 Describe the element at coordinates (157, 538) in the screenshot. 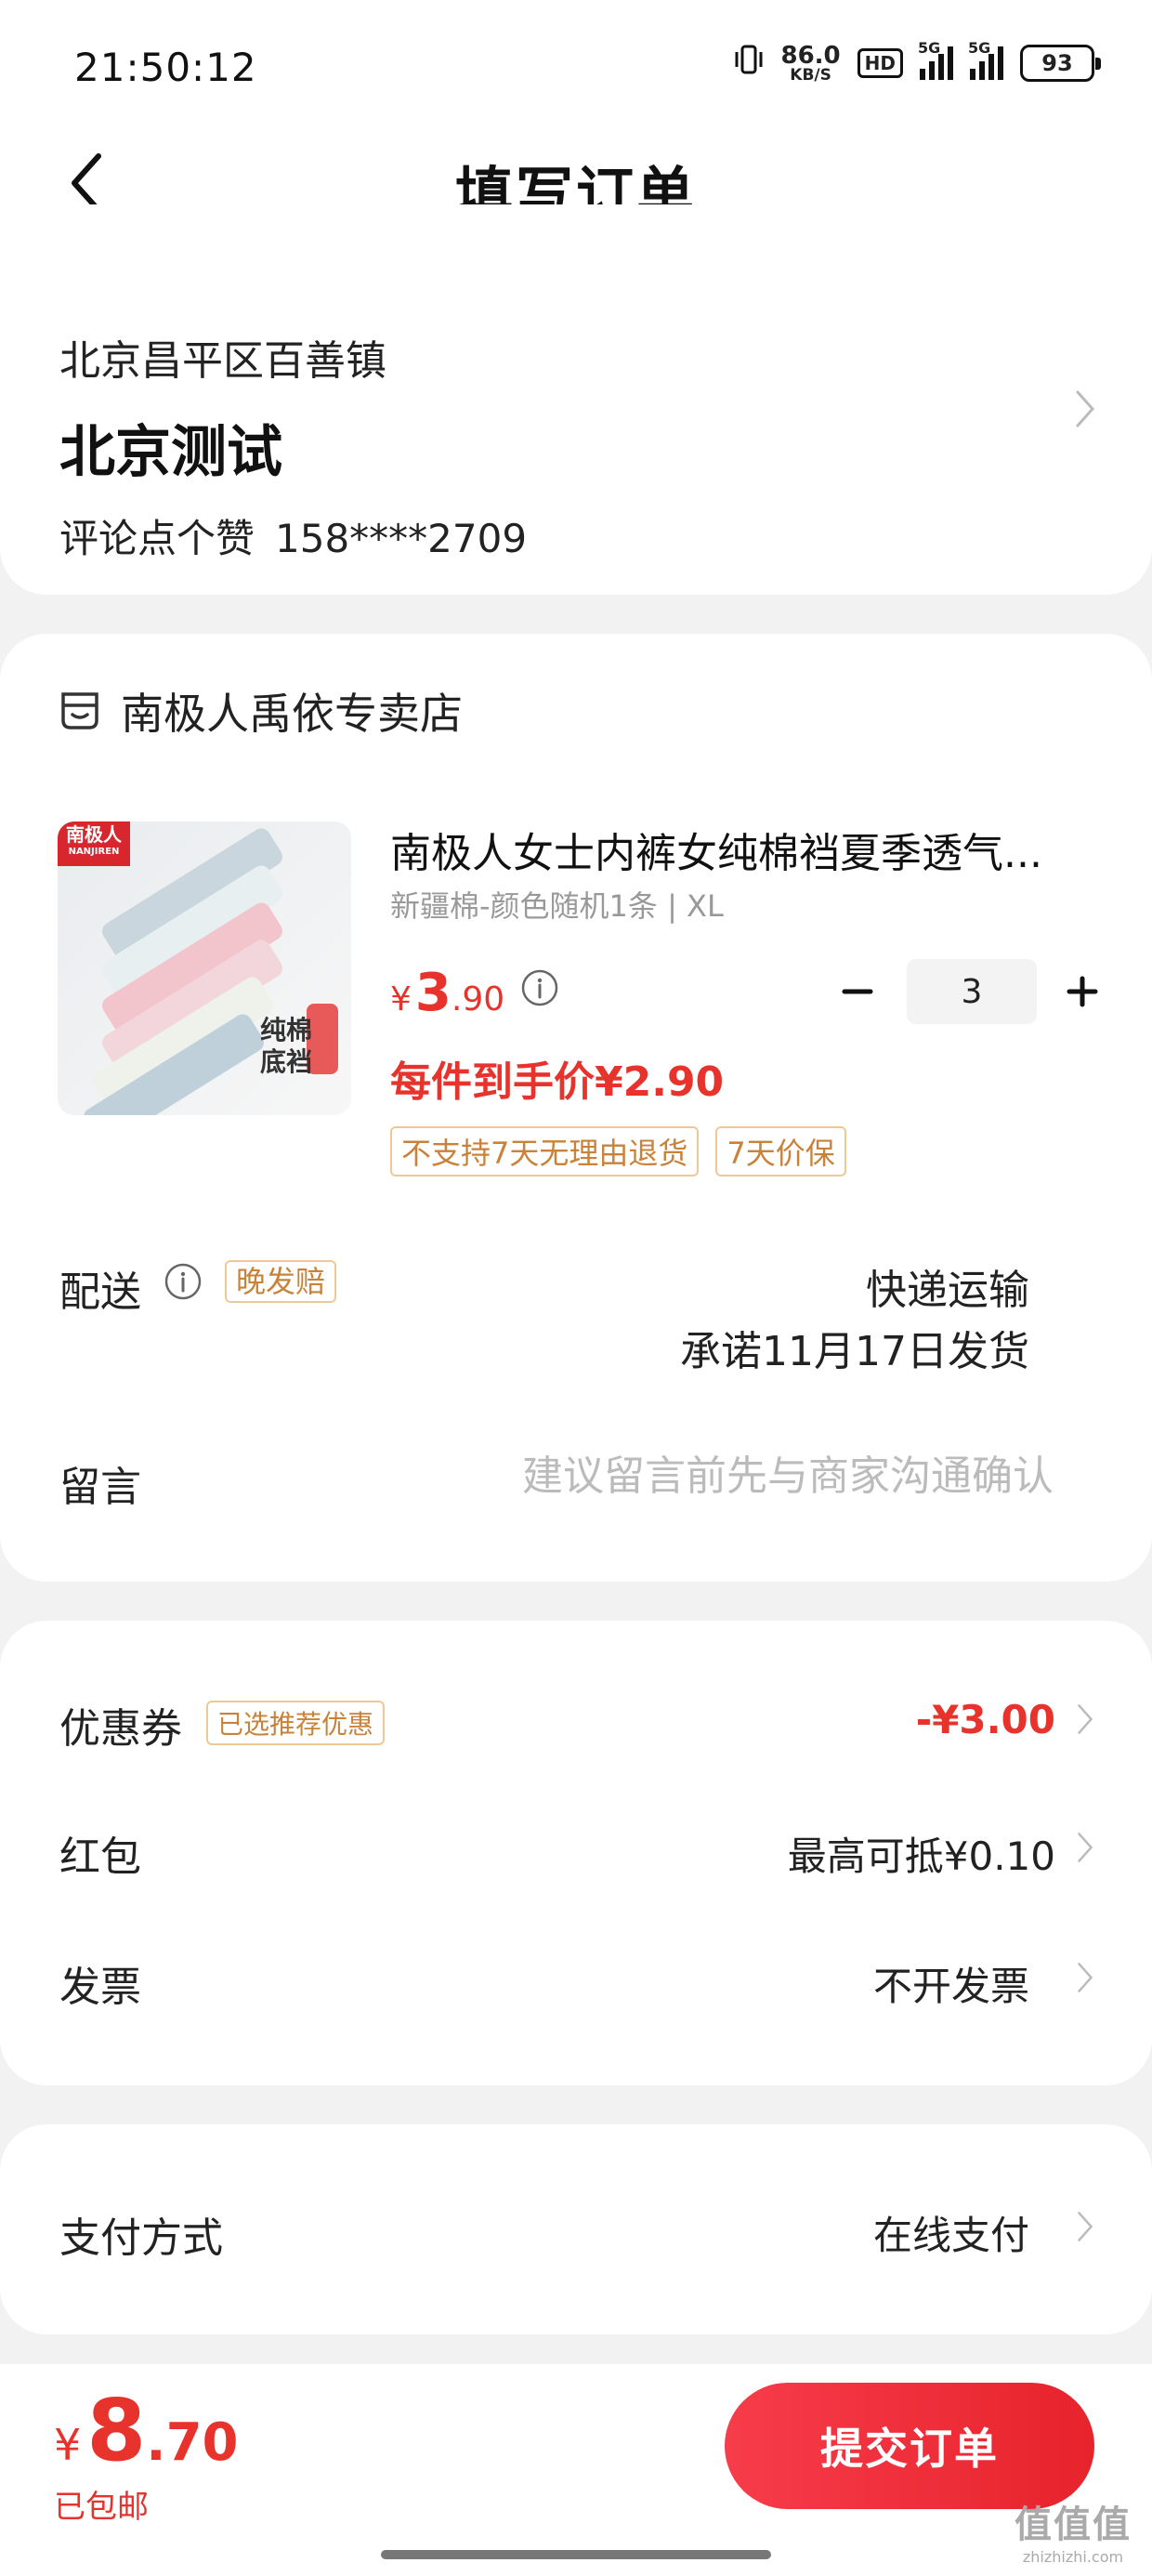

I see `contact-name: 评论点个赞` at that location.